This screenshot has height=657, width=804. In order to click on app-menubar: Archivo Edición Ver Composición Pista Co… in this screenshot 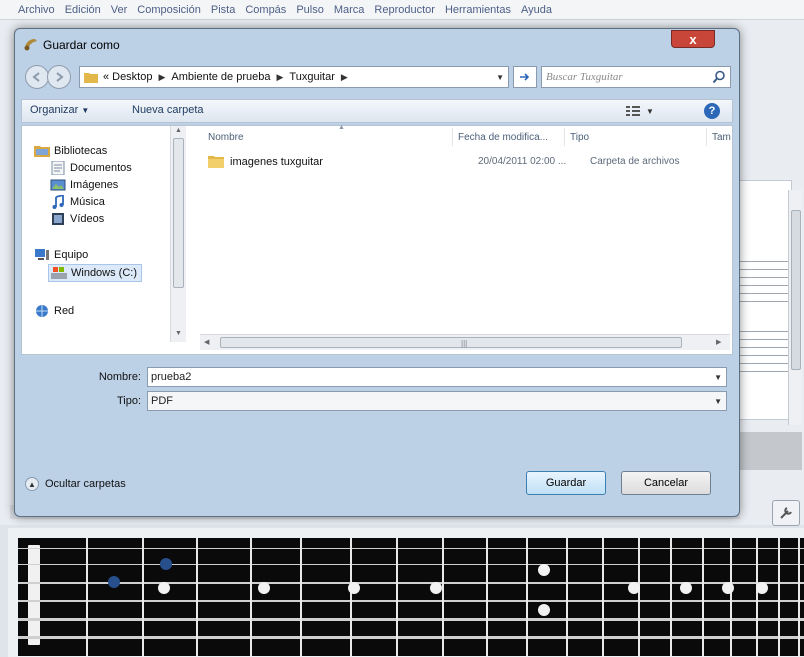, I will do `click(402, 10)`.